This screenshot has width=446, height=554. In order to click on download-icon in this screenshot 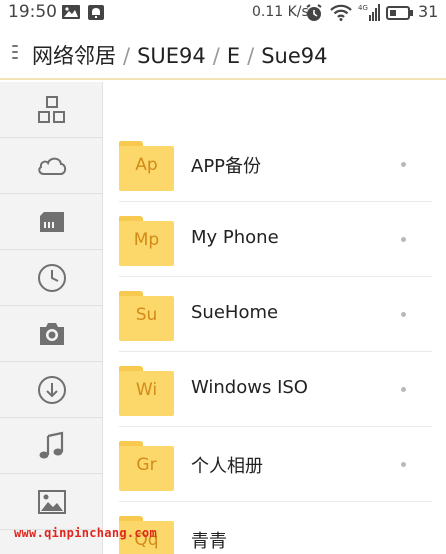, I will do `click(51, 389)`.